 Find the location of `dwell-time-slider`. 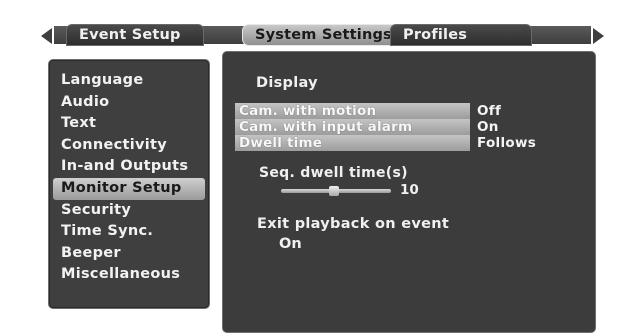

dwell-time-slider is located at coordinates (336, 191).